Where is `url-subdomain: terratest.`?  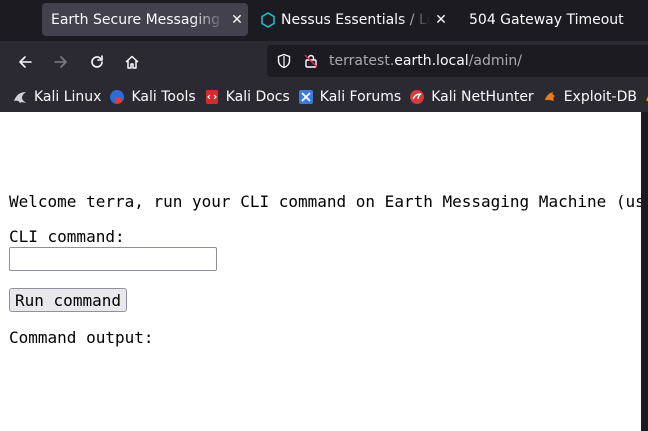 url-subdomain: terratest. is located at coordinates (362, 61).